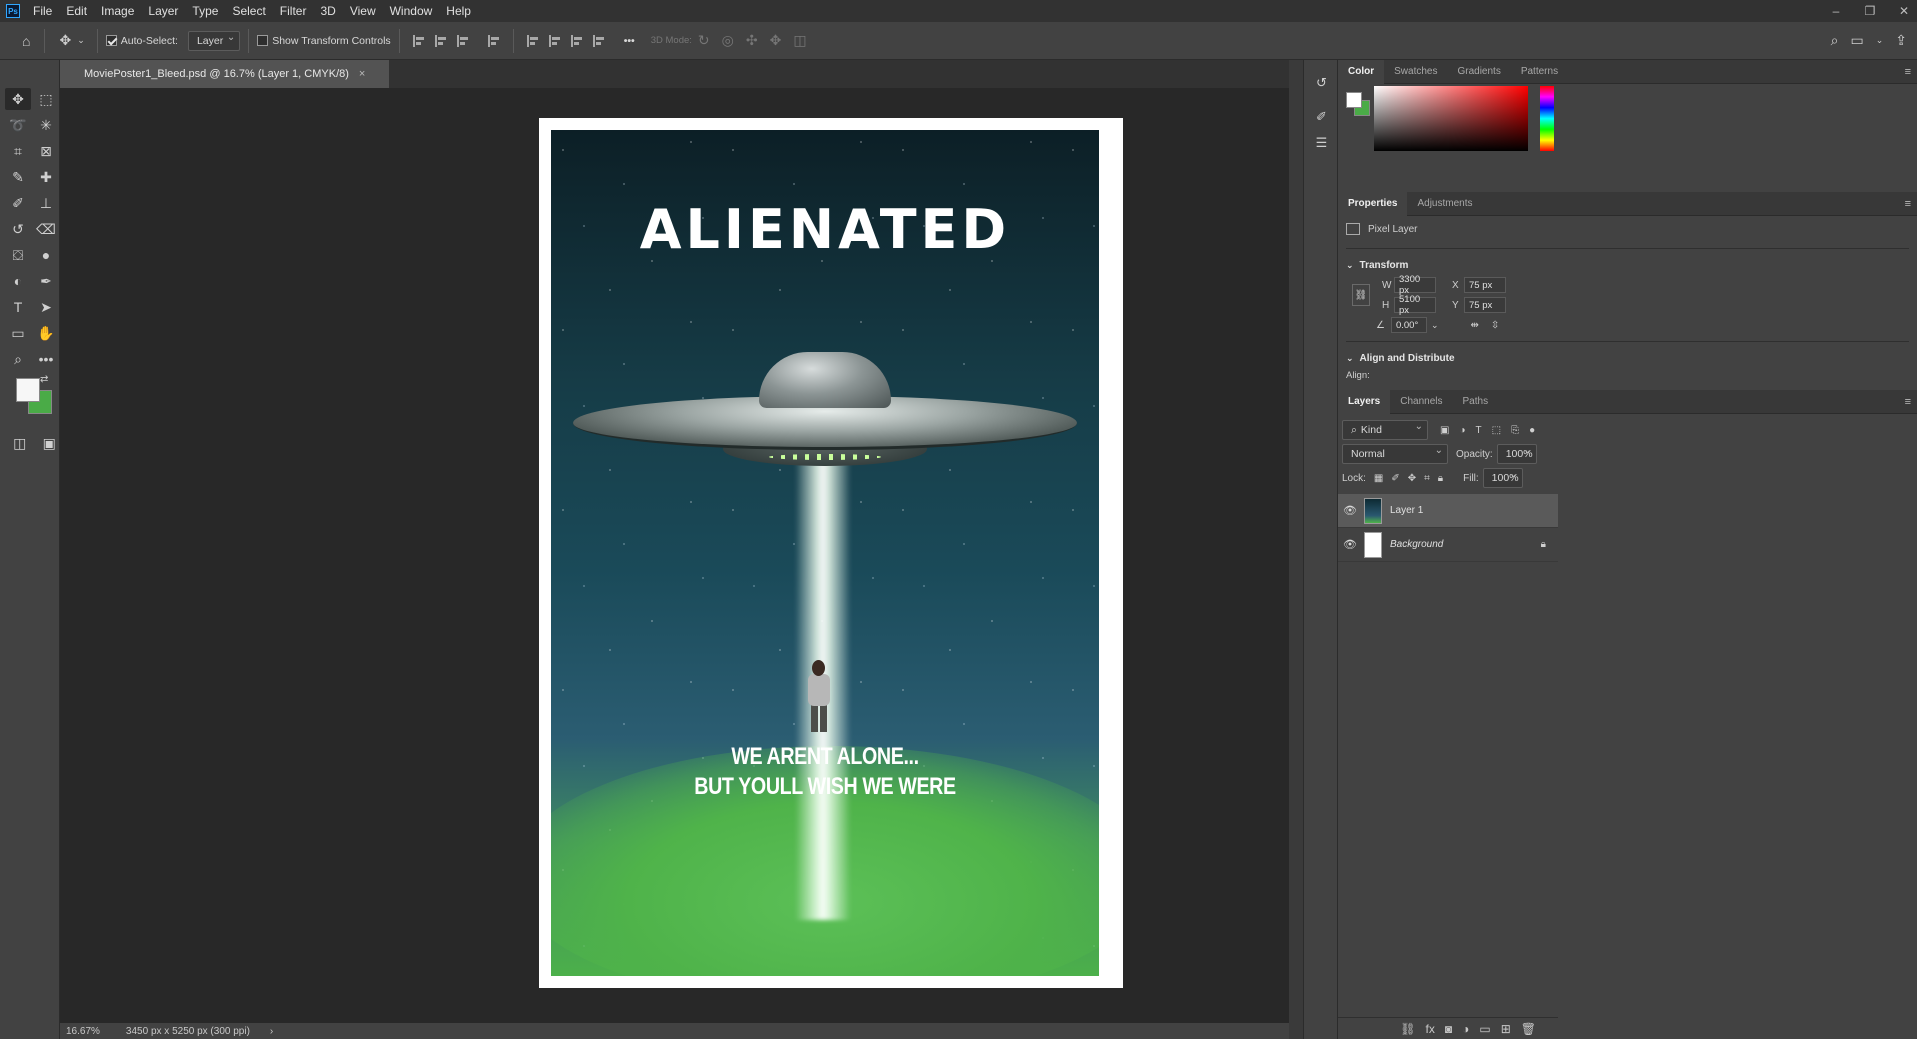  I want to click on show-transform-controls-checkbox, so click(263, 40).